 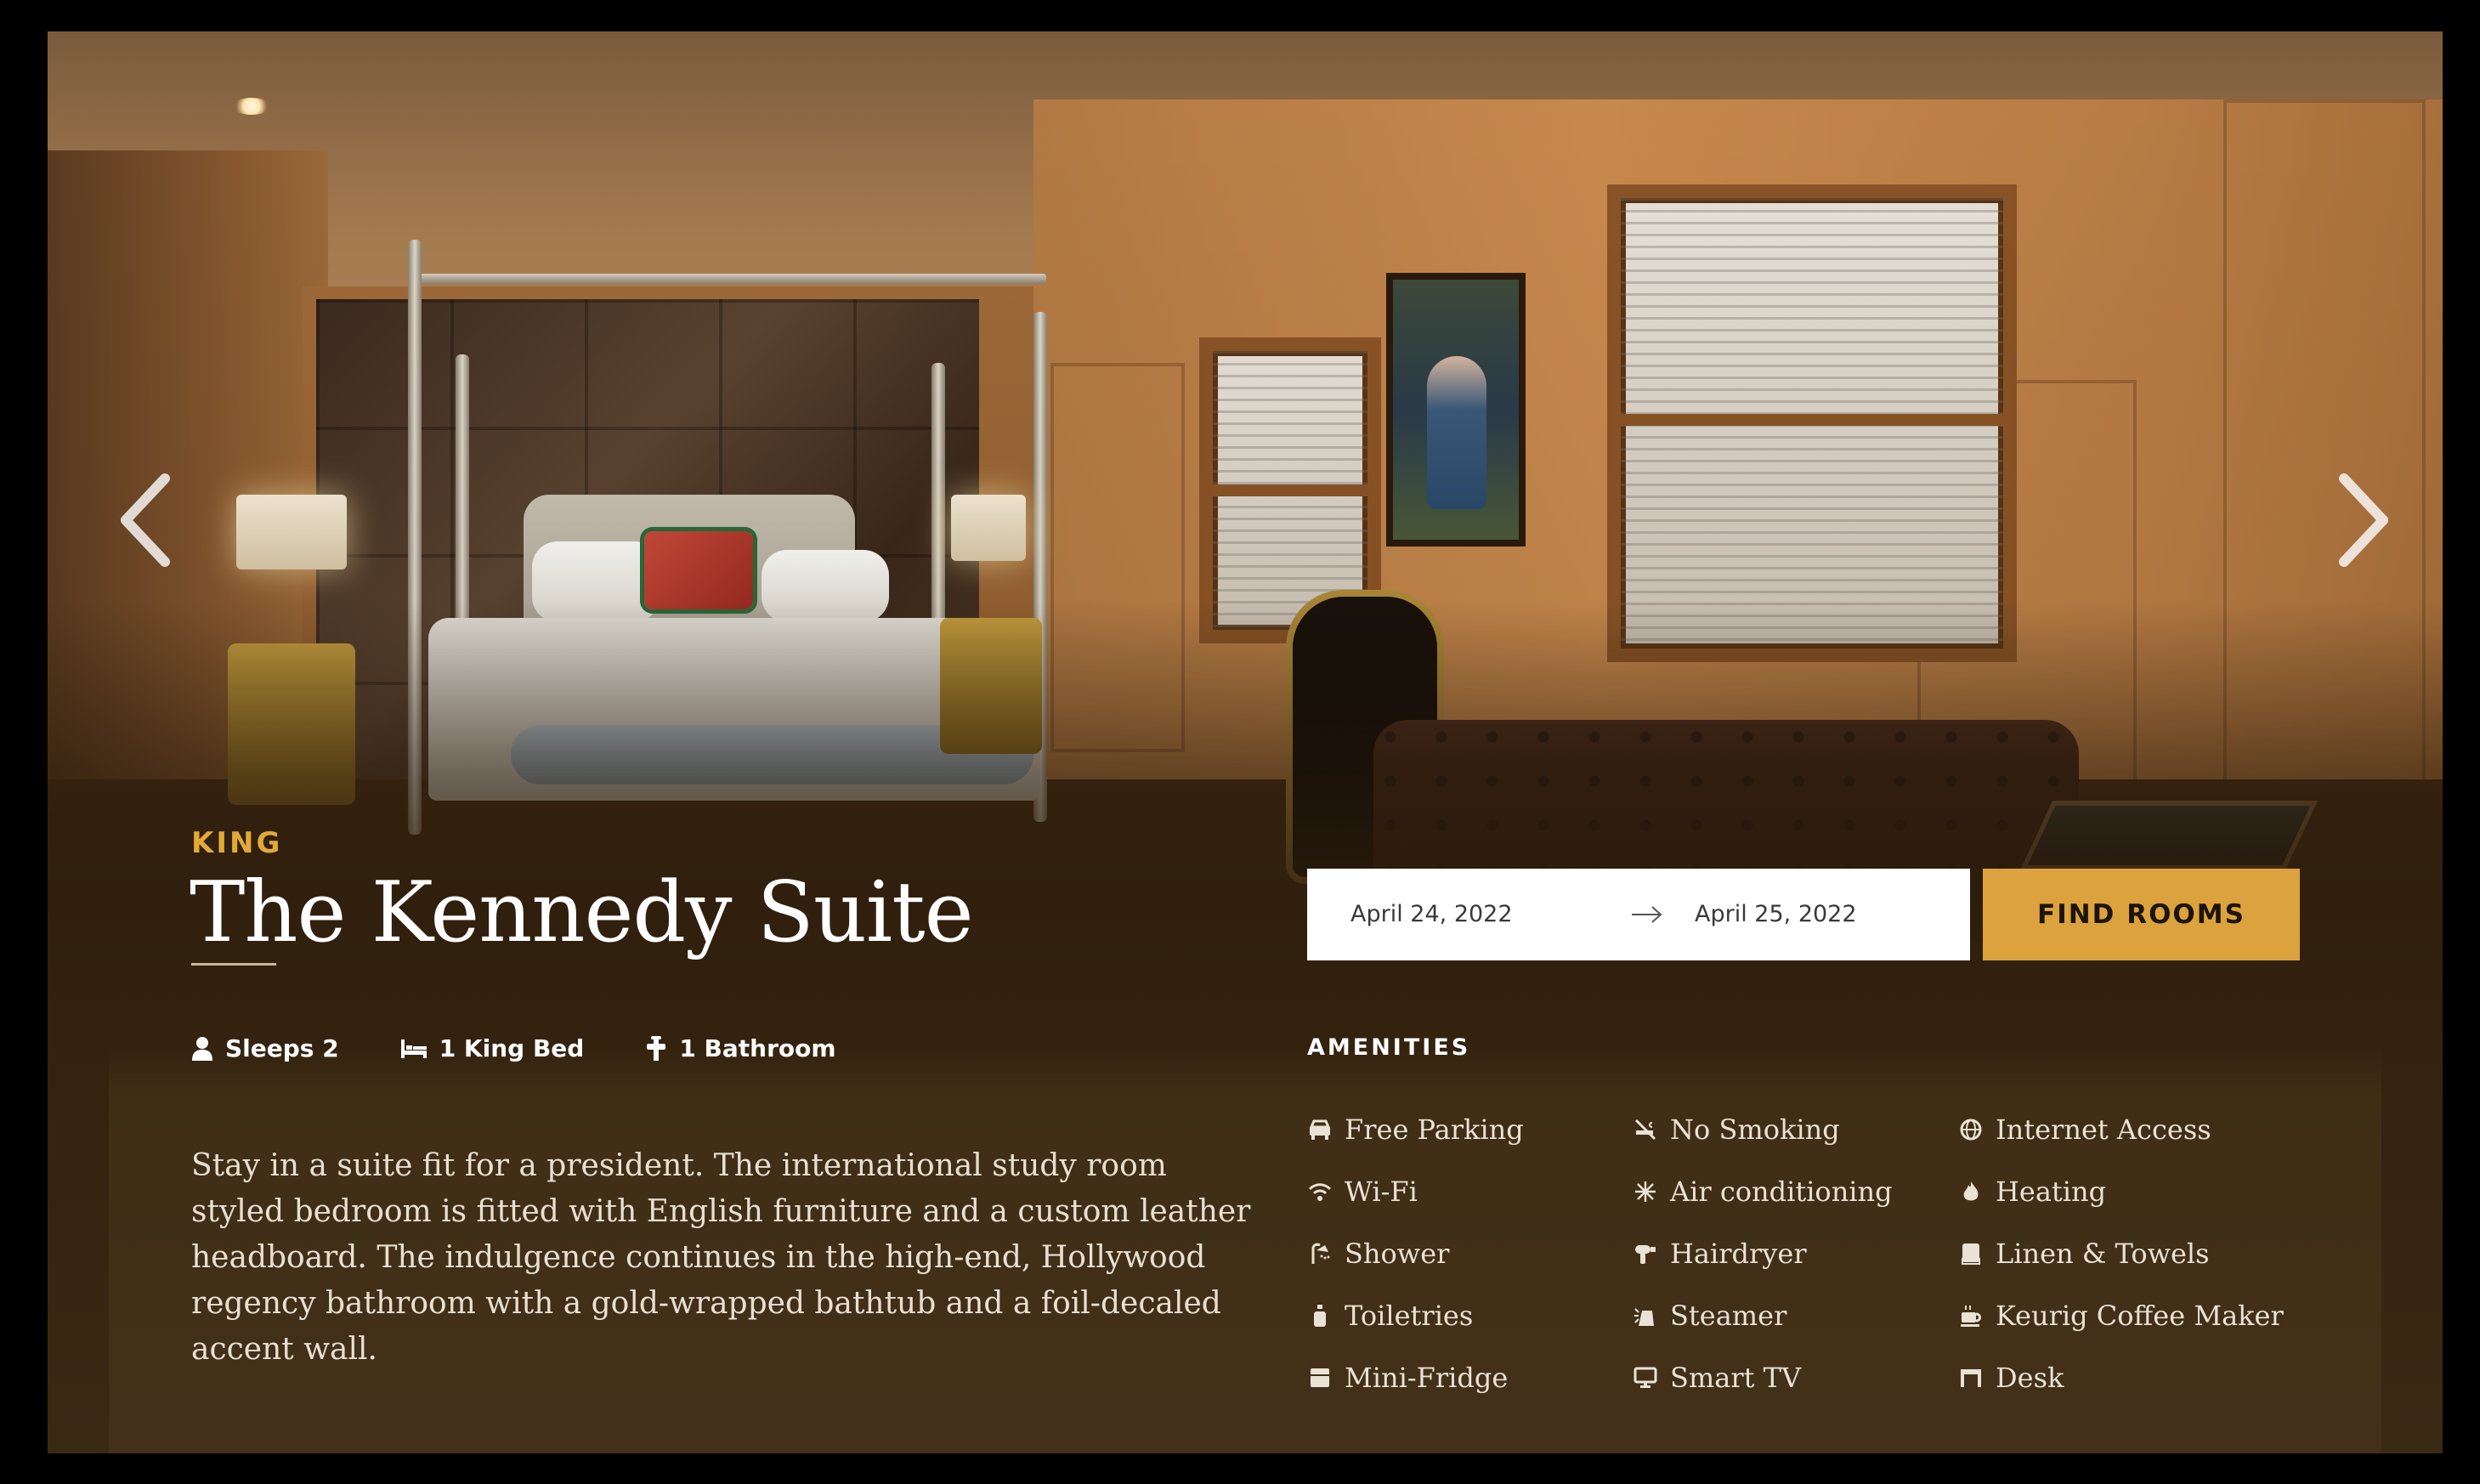 I want to click on amenity-label: Hairdryer, so click(x=1738, y=1253).